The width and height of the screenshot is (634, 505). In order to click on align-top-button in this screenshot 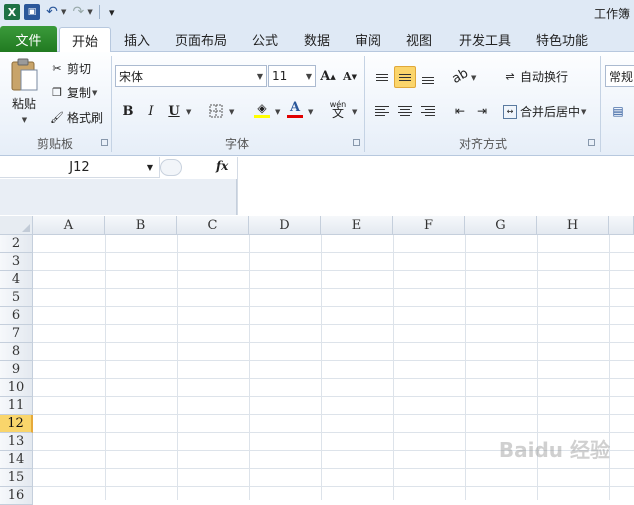, I will do `click(382, 77)`.